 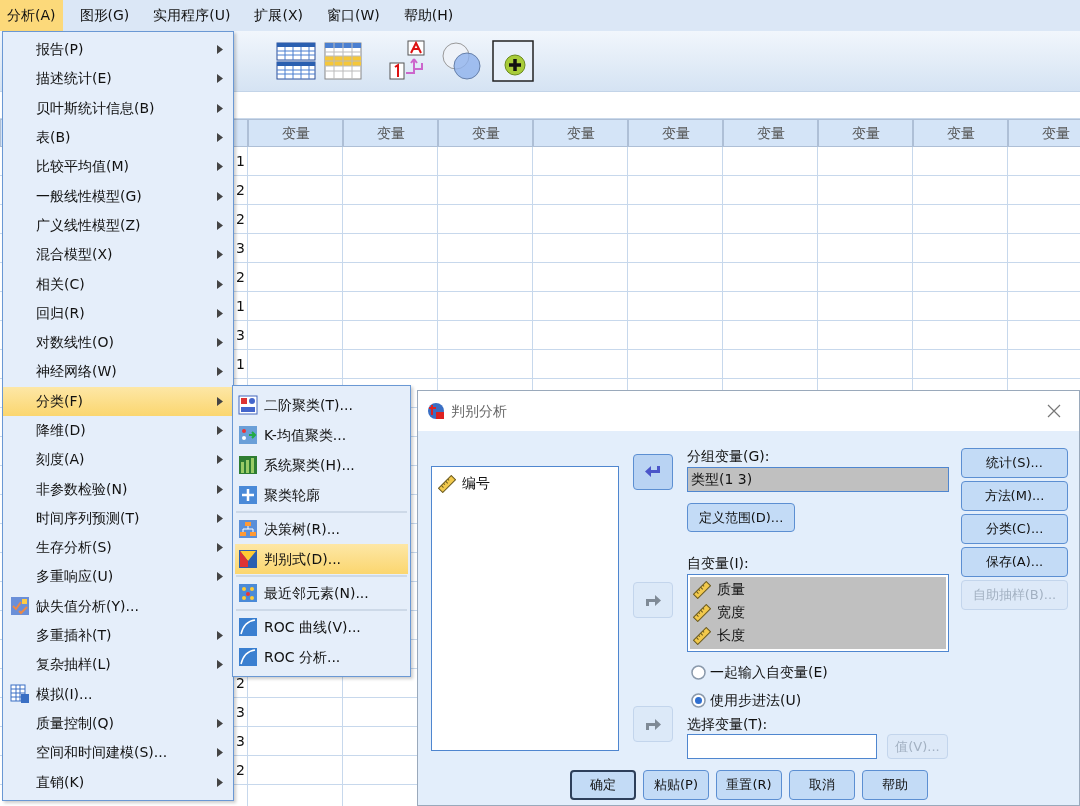 I want to click on menu-item: 降维(D), so click(x=118, y=430).